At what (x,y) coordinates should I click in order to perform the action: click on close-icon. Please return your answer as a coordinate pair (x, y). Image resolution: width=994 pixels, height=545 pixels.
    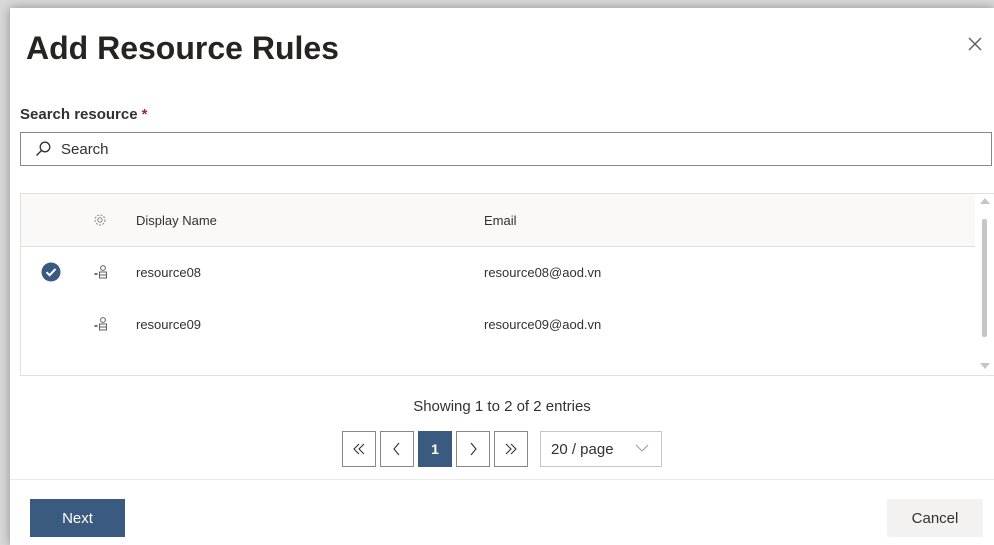
    Looking at the image, I should click on (975, 44).